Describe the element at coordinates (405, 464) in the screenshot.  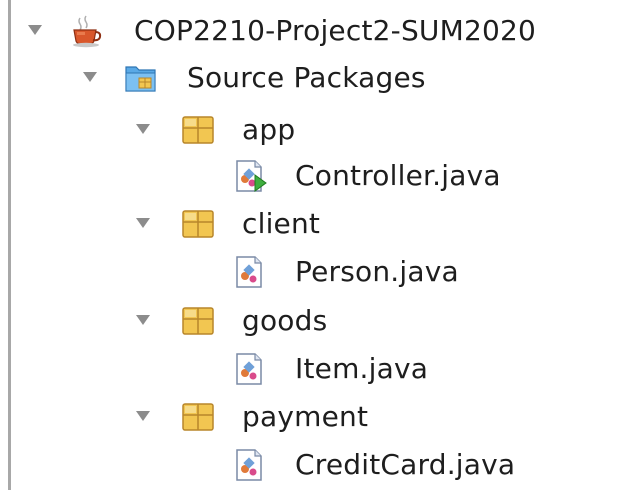
I see `file-label: CreditCard.java` at that location.